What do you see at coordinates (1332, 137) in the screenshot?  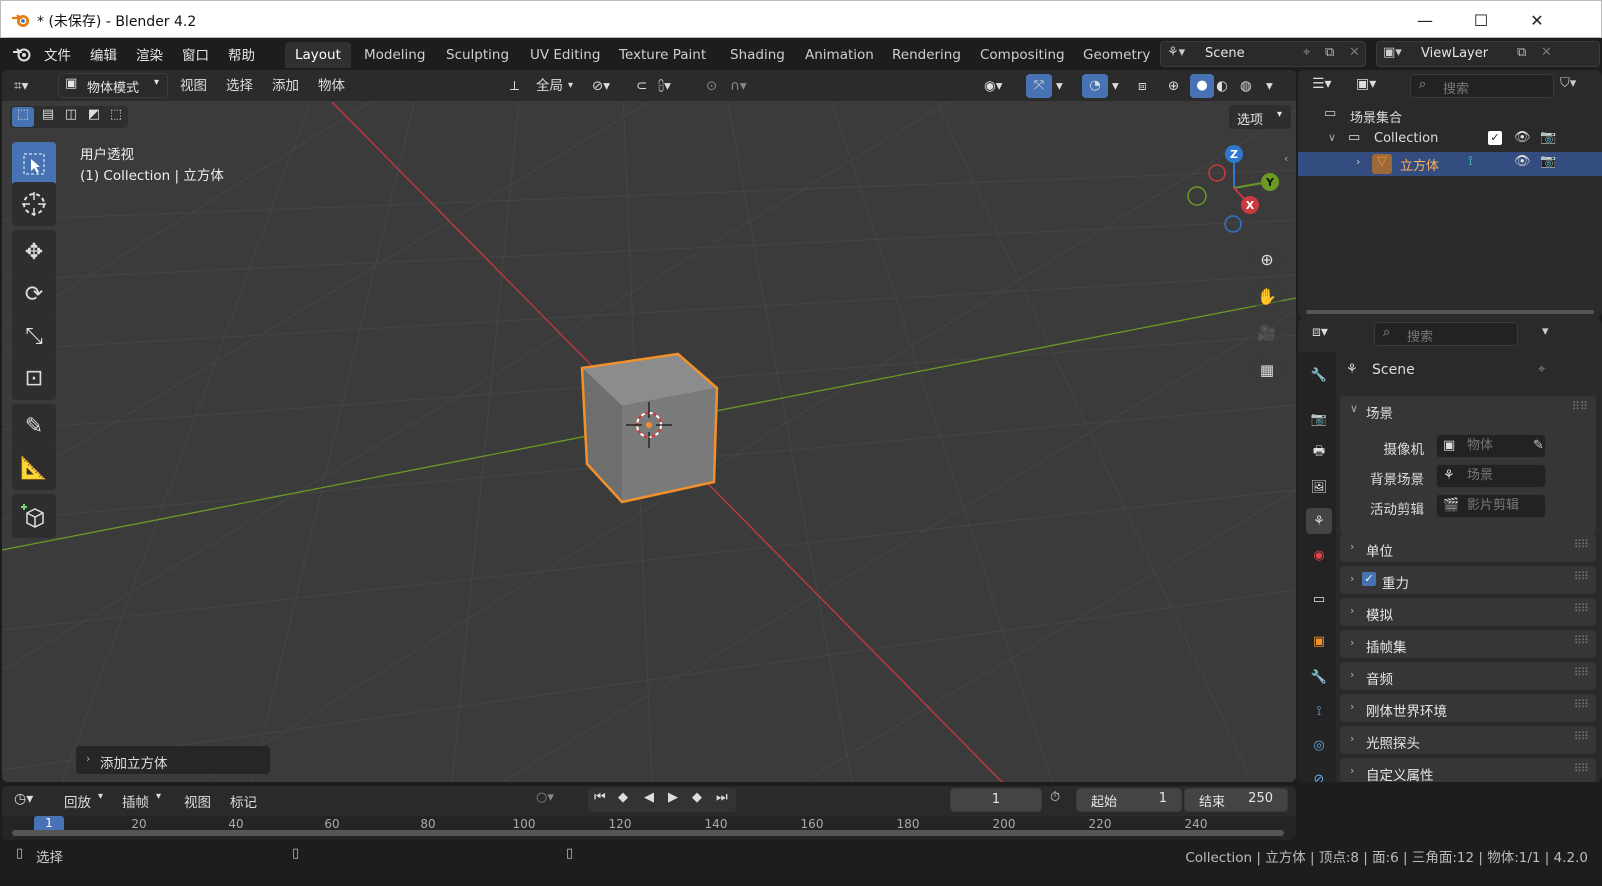 I see `chevron-down-icon: ∨` at bounding box center [1332, 137].